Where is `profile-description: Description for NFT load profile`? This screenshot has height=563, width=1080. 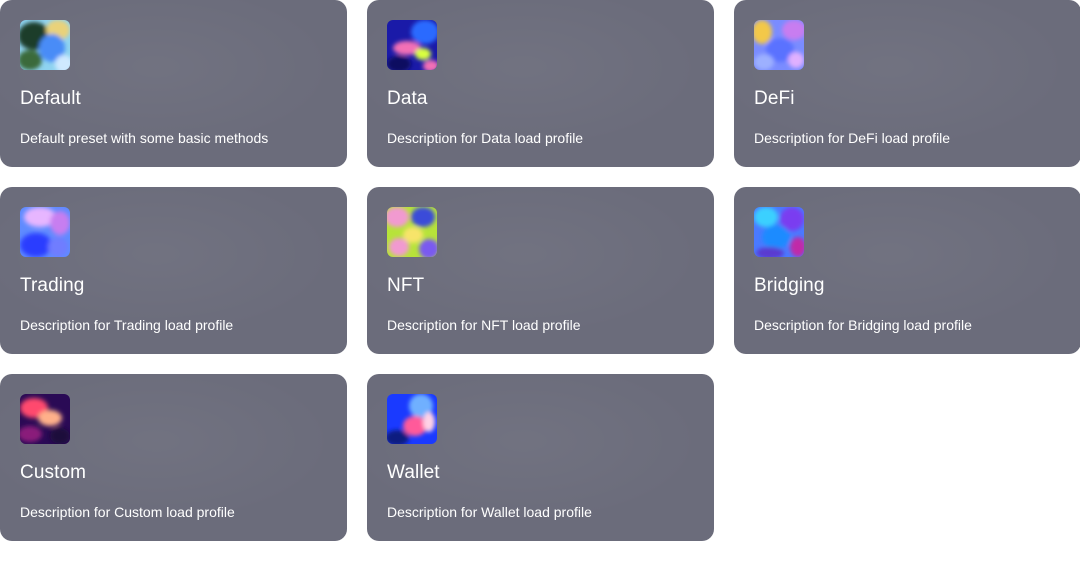
profile-description: Description for NFT load profile is located at coordinates (484, 325).